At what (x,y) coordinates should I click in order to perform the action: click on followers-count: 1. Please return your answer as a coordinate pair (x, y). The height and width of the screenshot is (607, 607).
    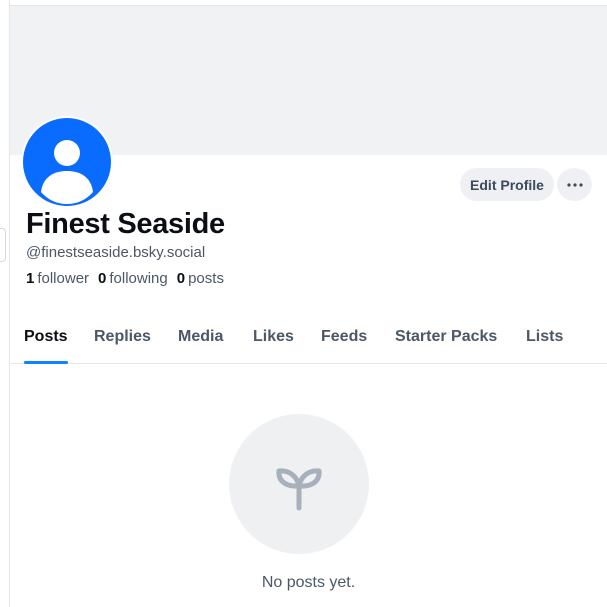
    Looking at the image, I should click on (30, 278).